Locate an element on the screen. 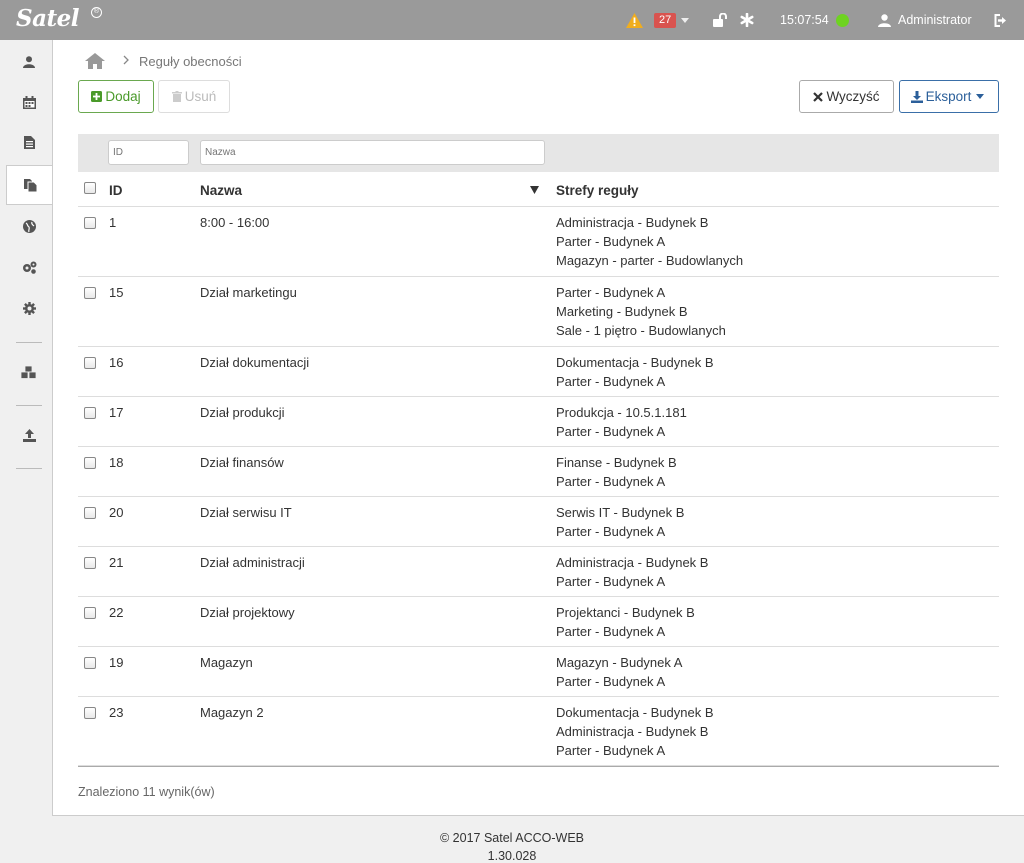 The height and width of the screenshot is (863, 1024). zone-item: Magazyn - Budynek A is located at coordinates (619, 662).